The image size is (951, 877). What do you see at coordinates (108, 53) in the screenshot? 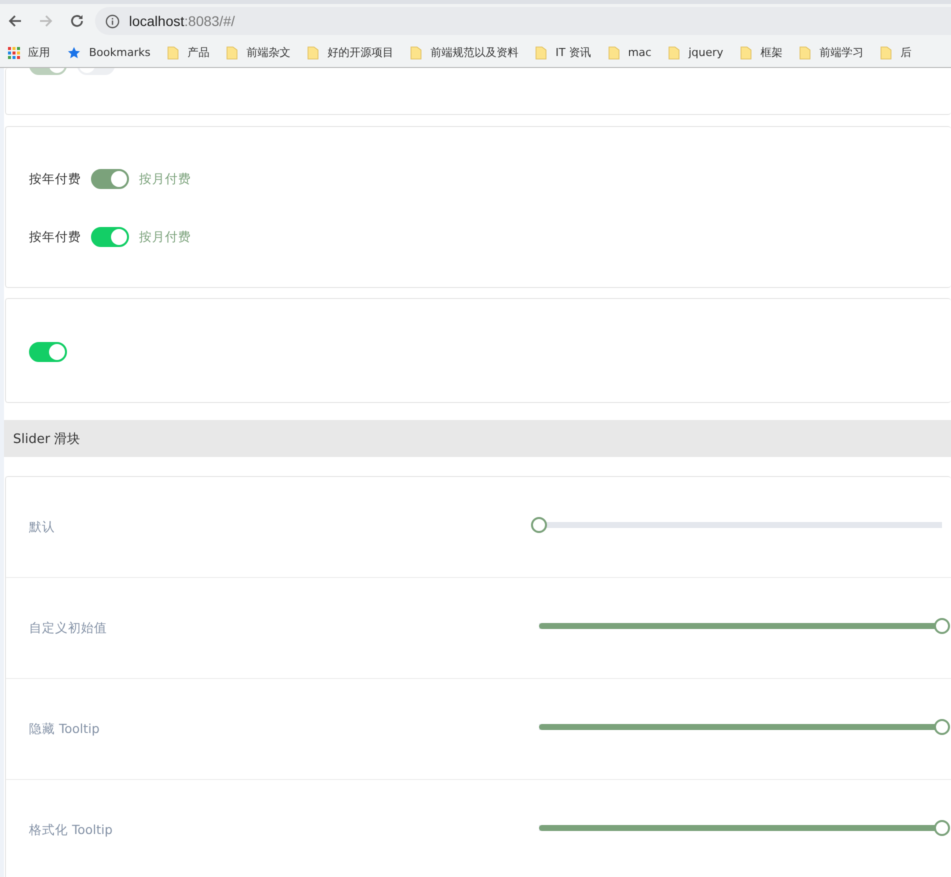
I see `bookmark-item: Bookmarks` at bounding box center [108, 53].